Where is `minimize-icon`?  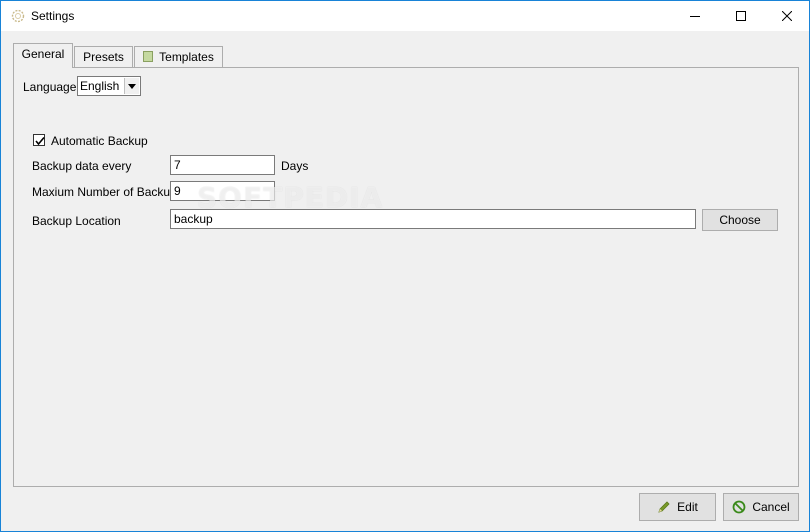 minimize-icon is located at coordinates (695, 16).